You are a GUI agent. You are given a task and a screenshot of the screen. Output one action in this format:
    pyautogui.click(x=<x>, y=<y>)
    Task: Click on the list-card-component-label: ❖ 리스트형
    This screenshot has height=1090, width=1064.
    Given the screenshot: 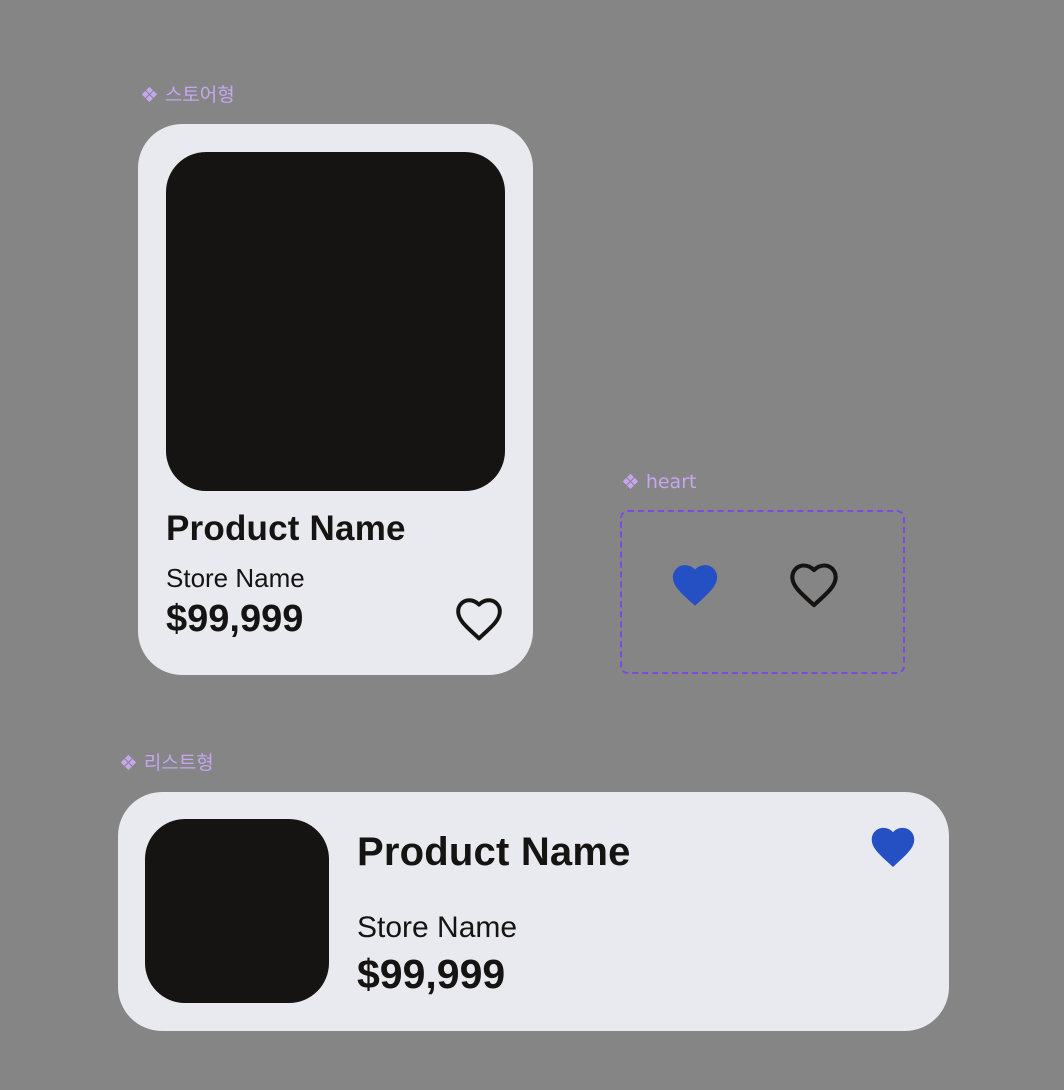 What is the action you would take?
    pyautogui.click(x=166, y=763)
    